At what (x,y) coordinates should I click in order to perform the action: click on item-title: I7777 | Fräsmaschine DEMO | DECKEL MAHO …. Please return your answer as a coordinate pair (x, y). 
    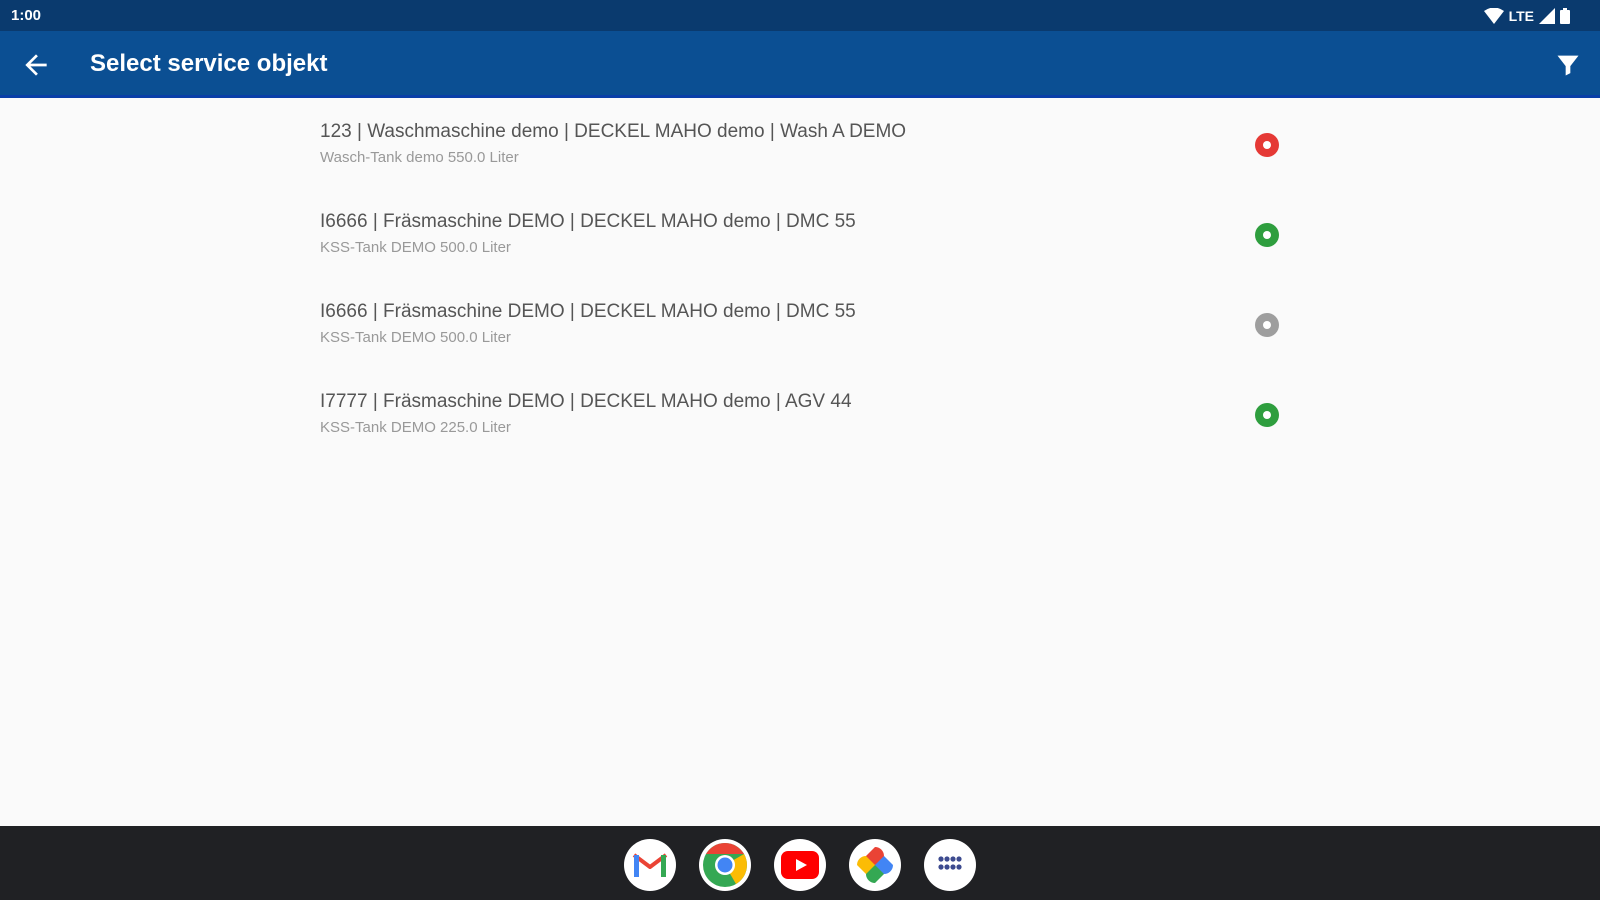
    Looking at the image, I should click on (586, 401).